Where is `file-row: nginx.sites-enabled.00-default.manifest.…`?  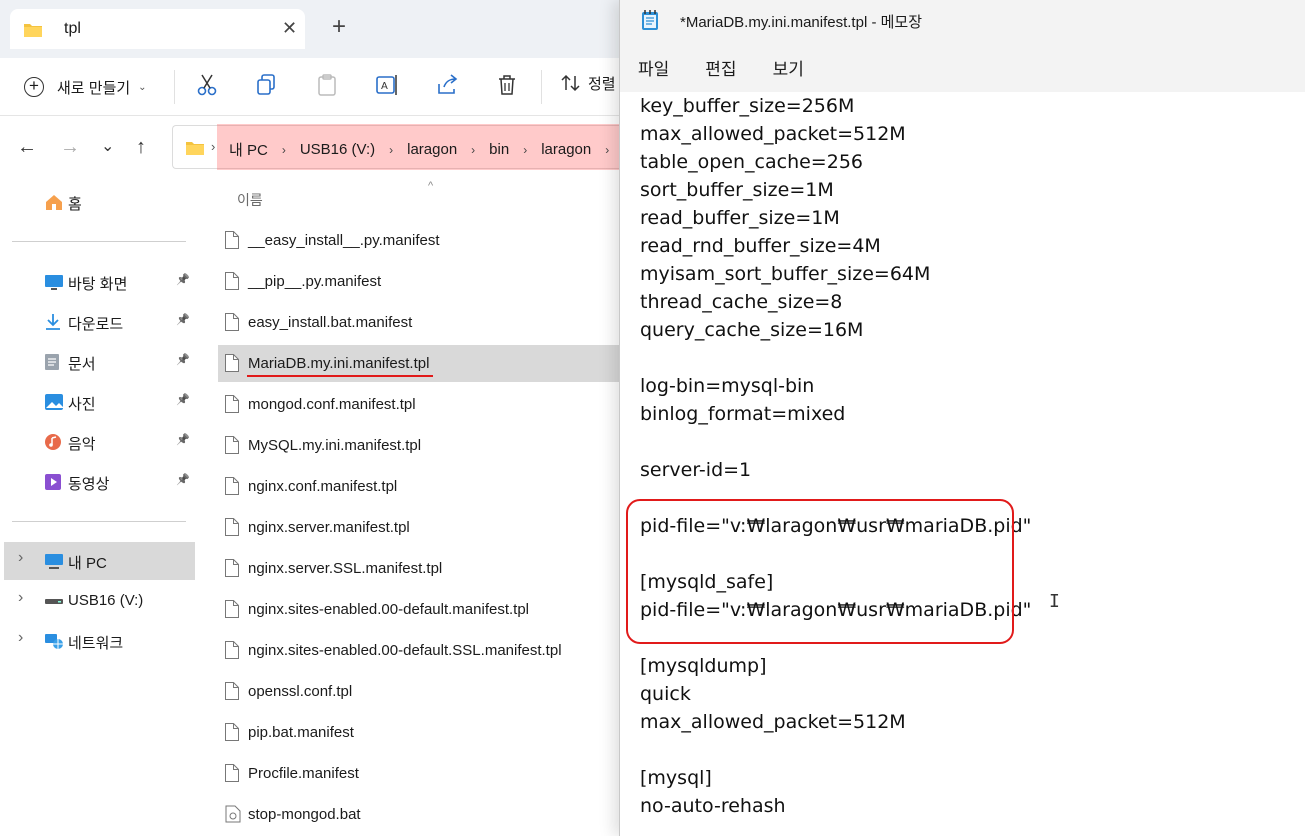
file-row: nginx.sites-enabled.00-default.manifest.… is located at coordinates (429, 609).